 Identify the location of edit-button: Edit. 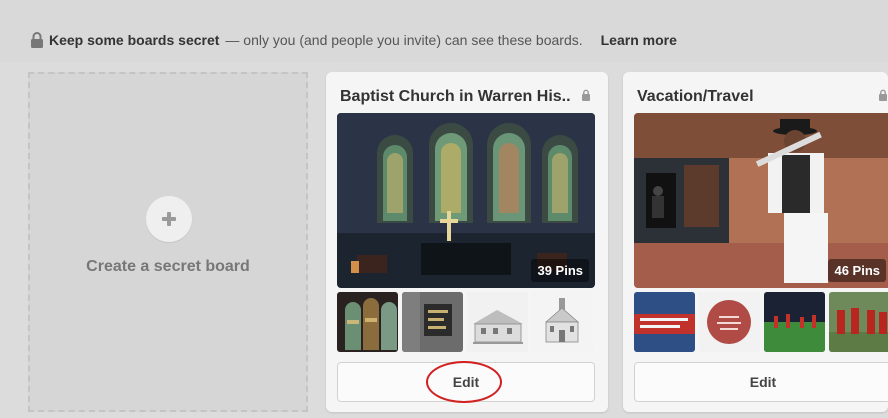
(761, 382).